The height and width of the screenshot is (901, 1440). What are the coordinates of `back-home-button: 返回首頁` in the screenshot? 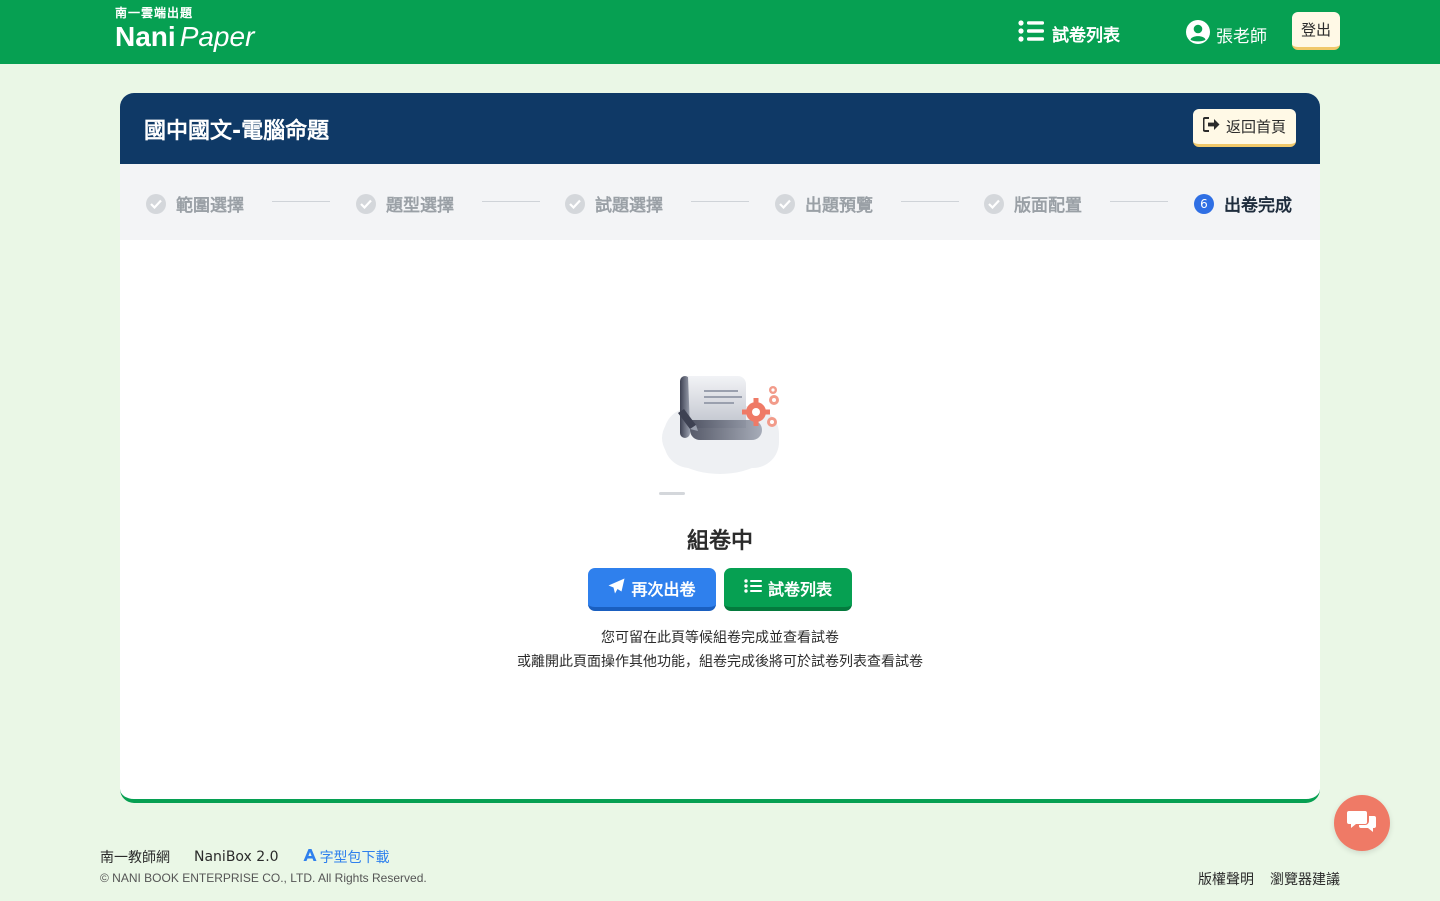 It's located at (1244, 128).